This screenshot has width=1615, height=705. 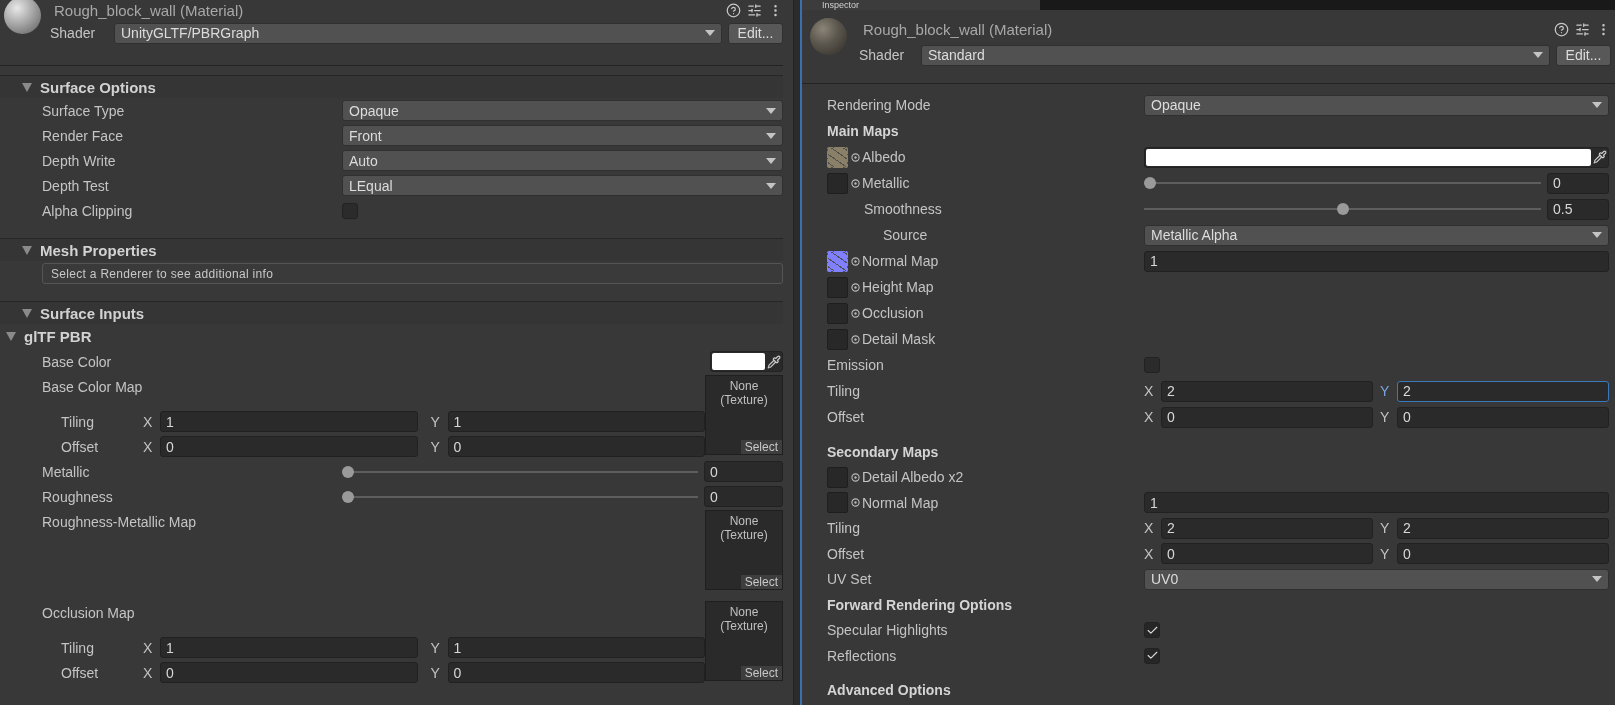 I want to click on field-label: UV Set, so click(x=850, y=579).